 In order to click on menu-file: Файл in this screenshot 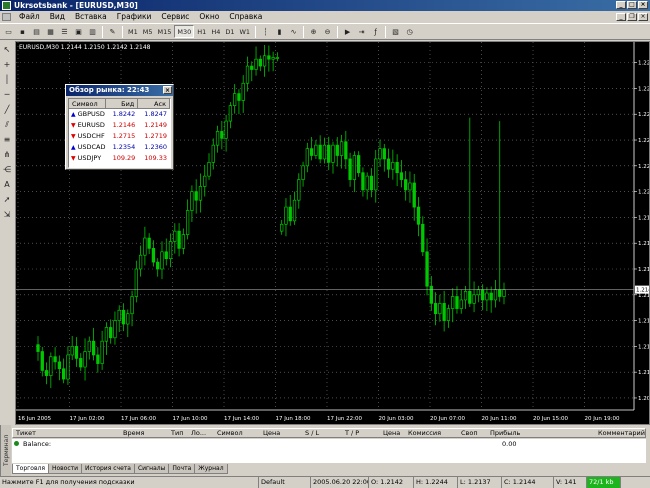, I will do `click(29, 17)`.